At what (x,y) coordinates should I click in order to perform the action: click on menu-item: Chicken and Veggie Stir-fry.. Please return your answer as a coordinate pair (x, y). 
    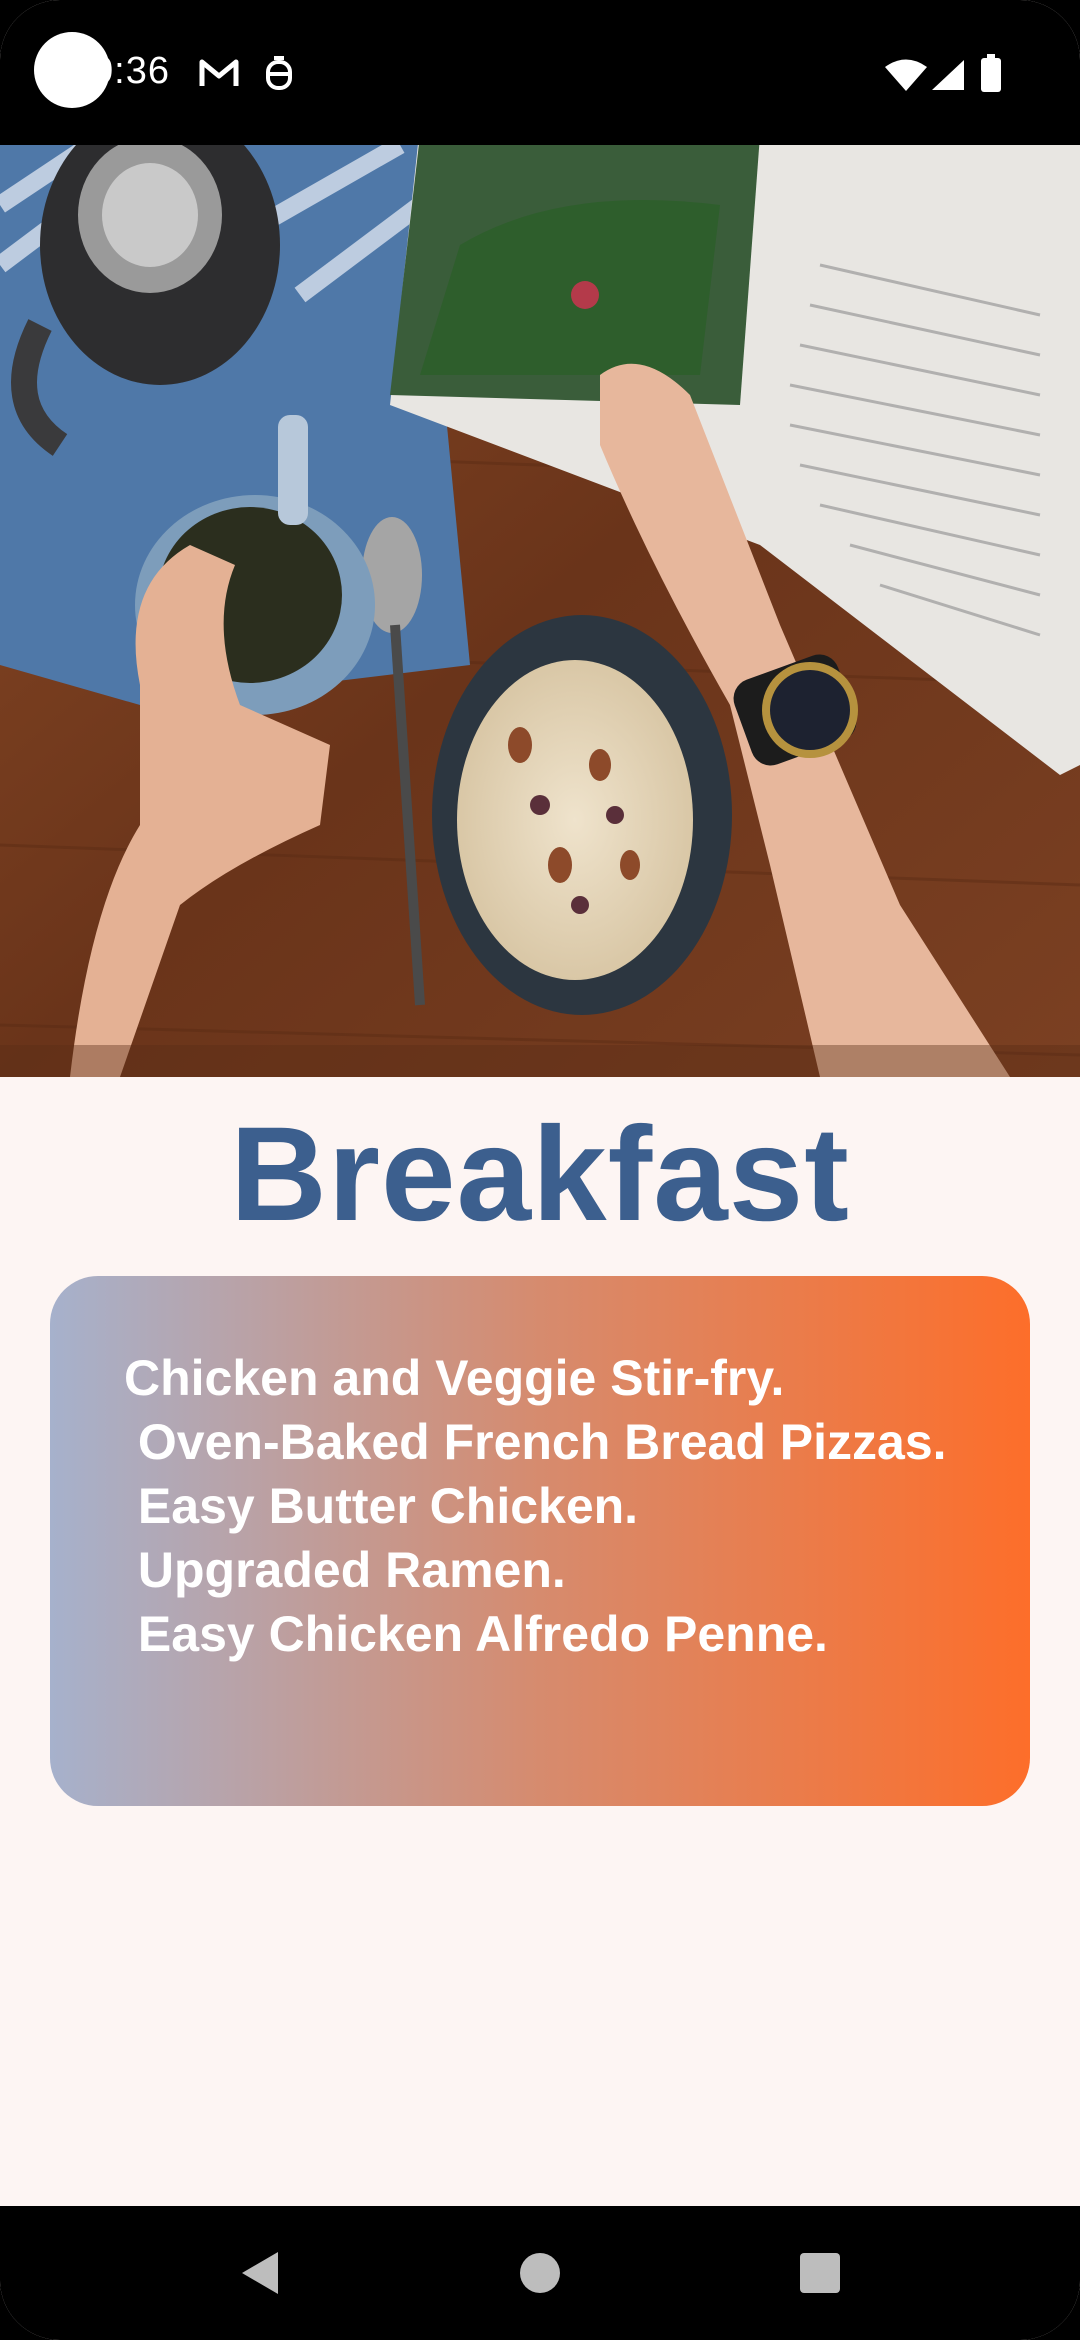
    Looking at the image, I should click on (454, 1378).